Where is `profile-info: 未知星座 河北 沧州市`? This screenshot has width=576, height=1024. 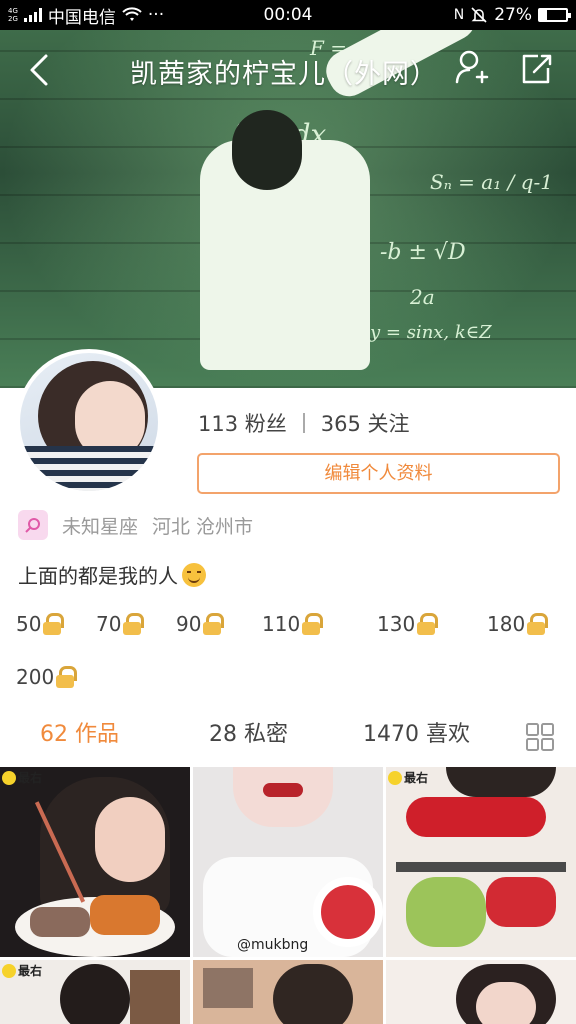
profile-info: 未知星座 河北 沧州市 is located at coordinates (135, 525).